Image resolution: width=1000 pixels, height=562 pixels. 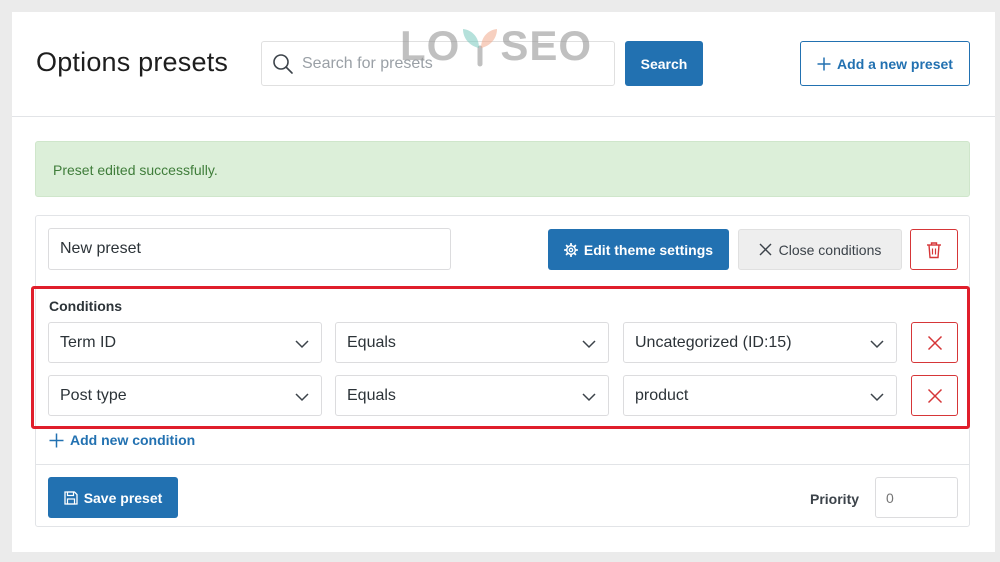 I want to click on gear-icon, so click(x=570, y=249).